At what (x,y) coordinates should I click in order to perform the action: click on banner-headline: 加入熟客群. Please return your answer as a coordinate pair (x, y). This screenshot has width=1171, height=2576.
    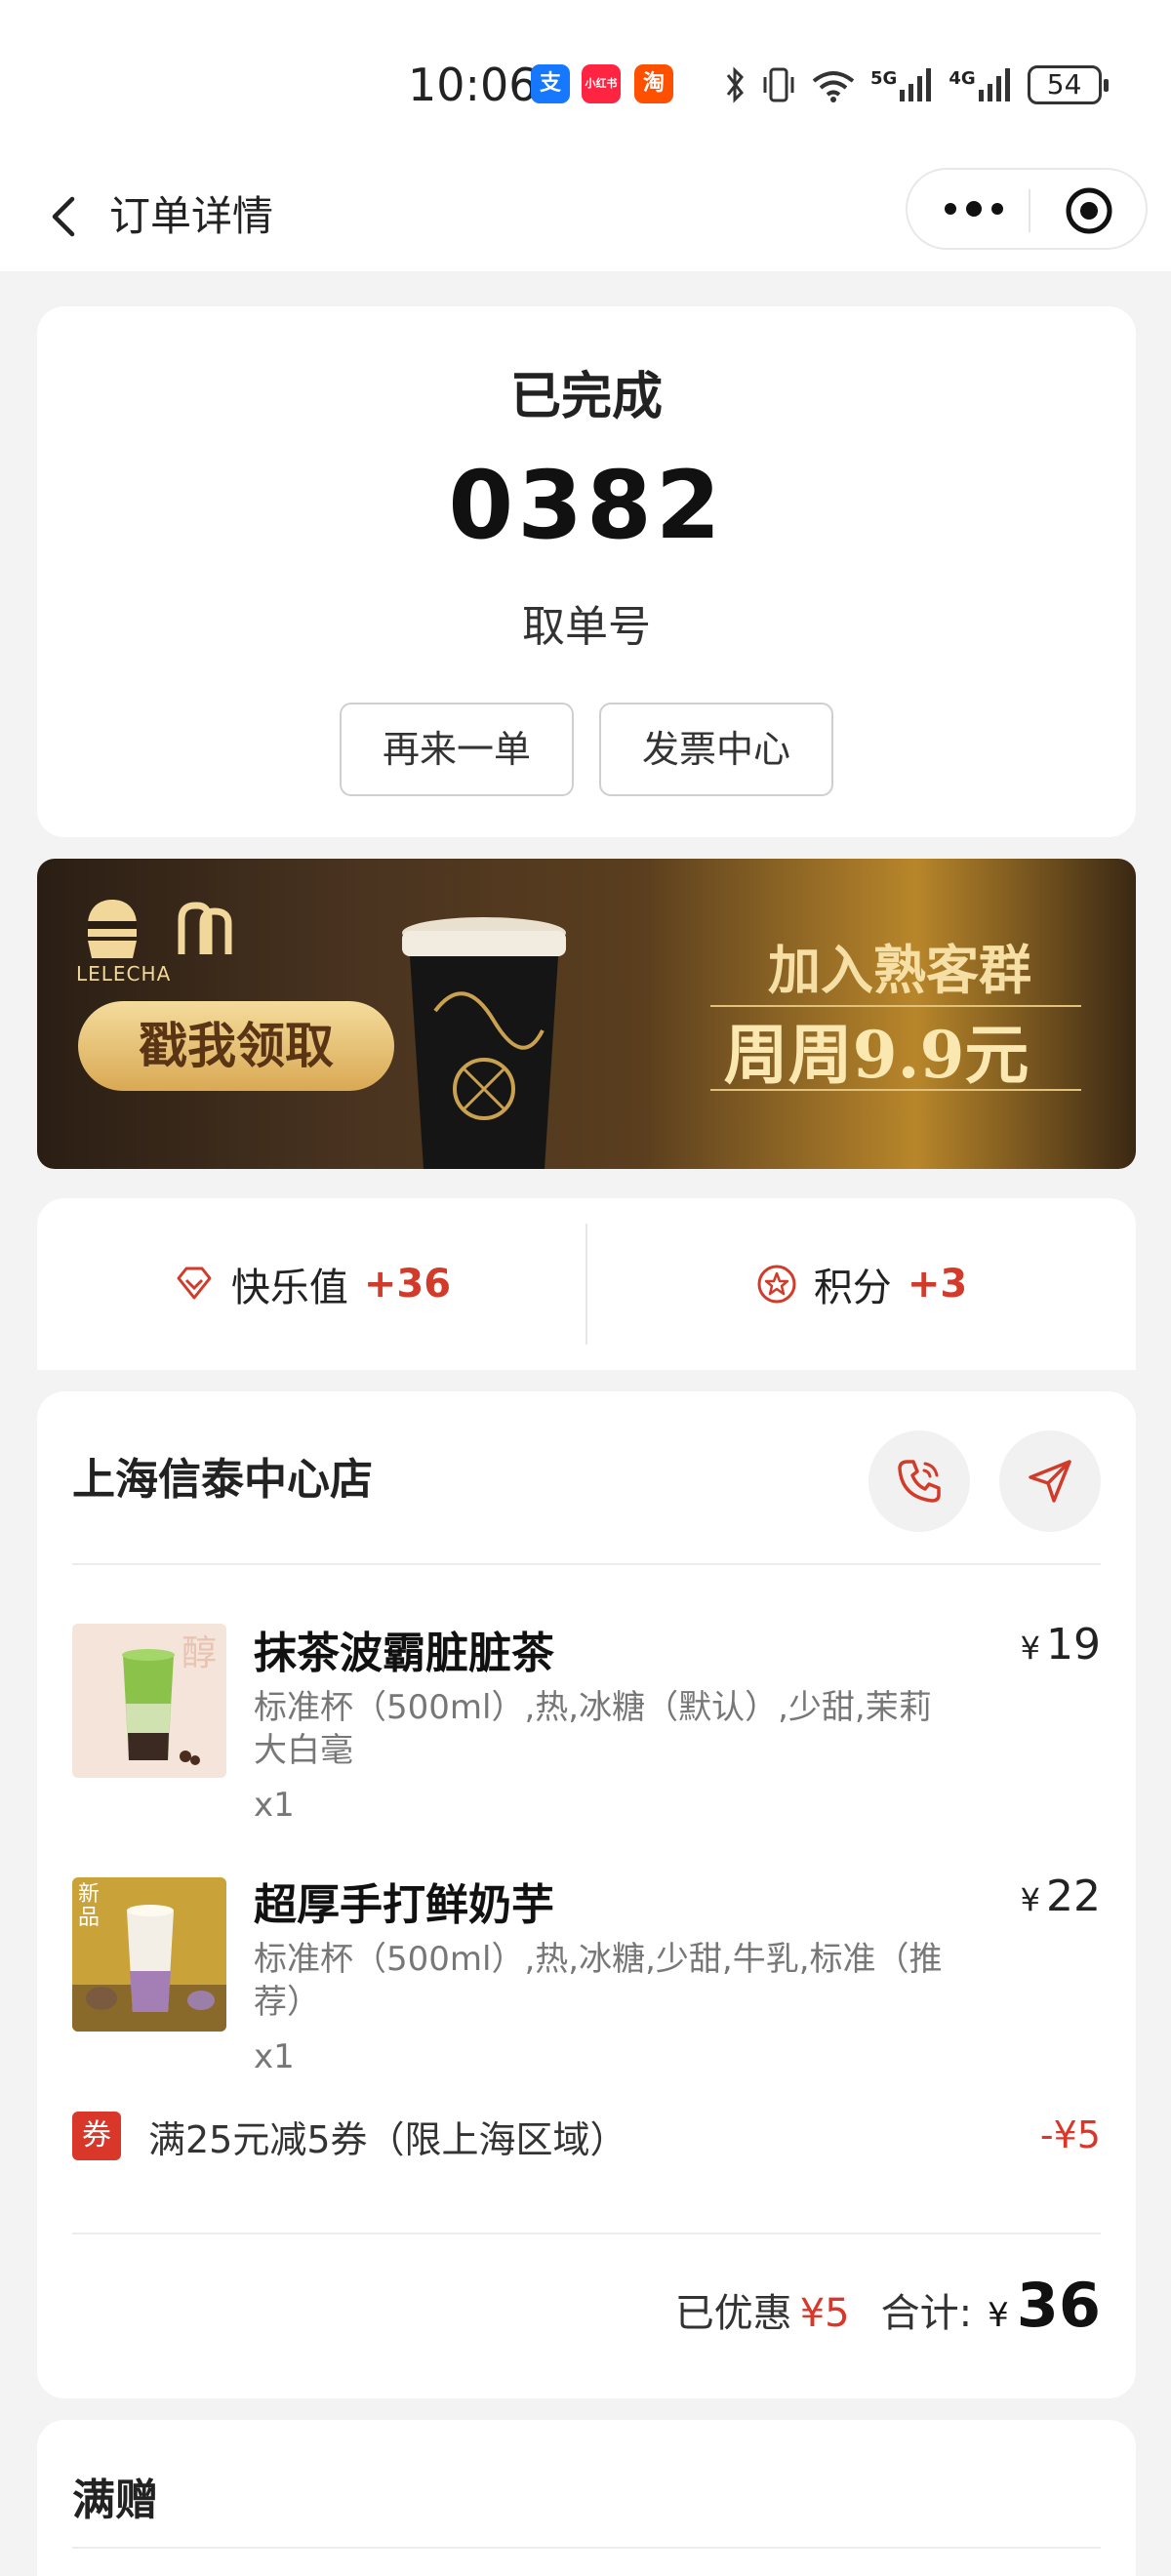
    Looking at the image, I should click on (899, 970).